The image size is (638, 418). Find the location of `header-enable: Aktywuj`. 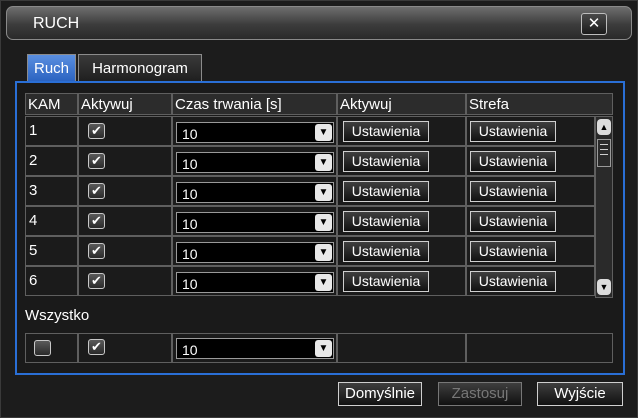

header-enable: Aktywuj is located at coordinates (125, 104).